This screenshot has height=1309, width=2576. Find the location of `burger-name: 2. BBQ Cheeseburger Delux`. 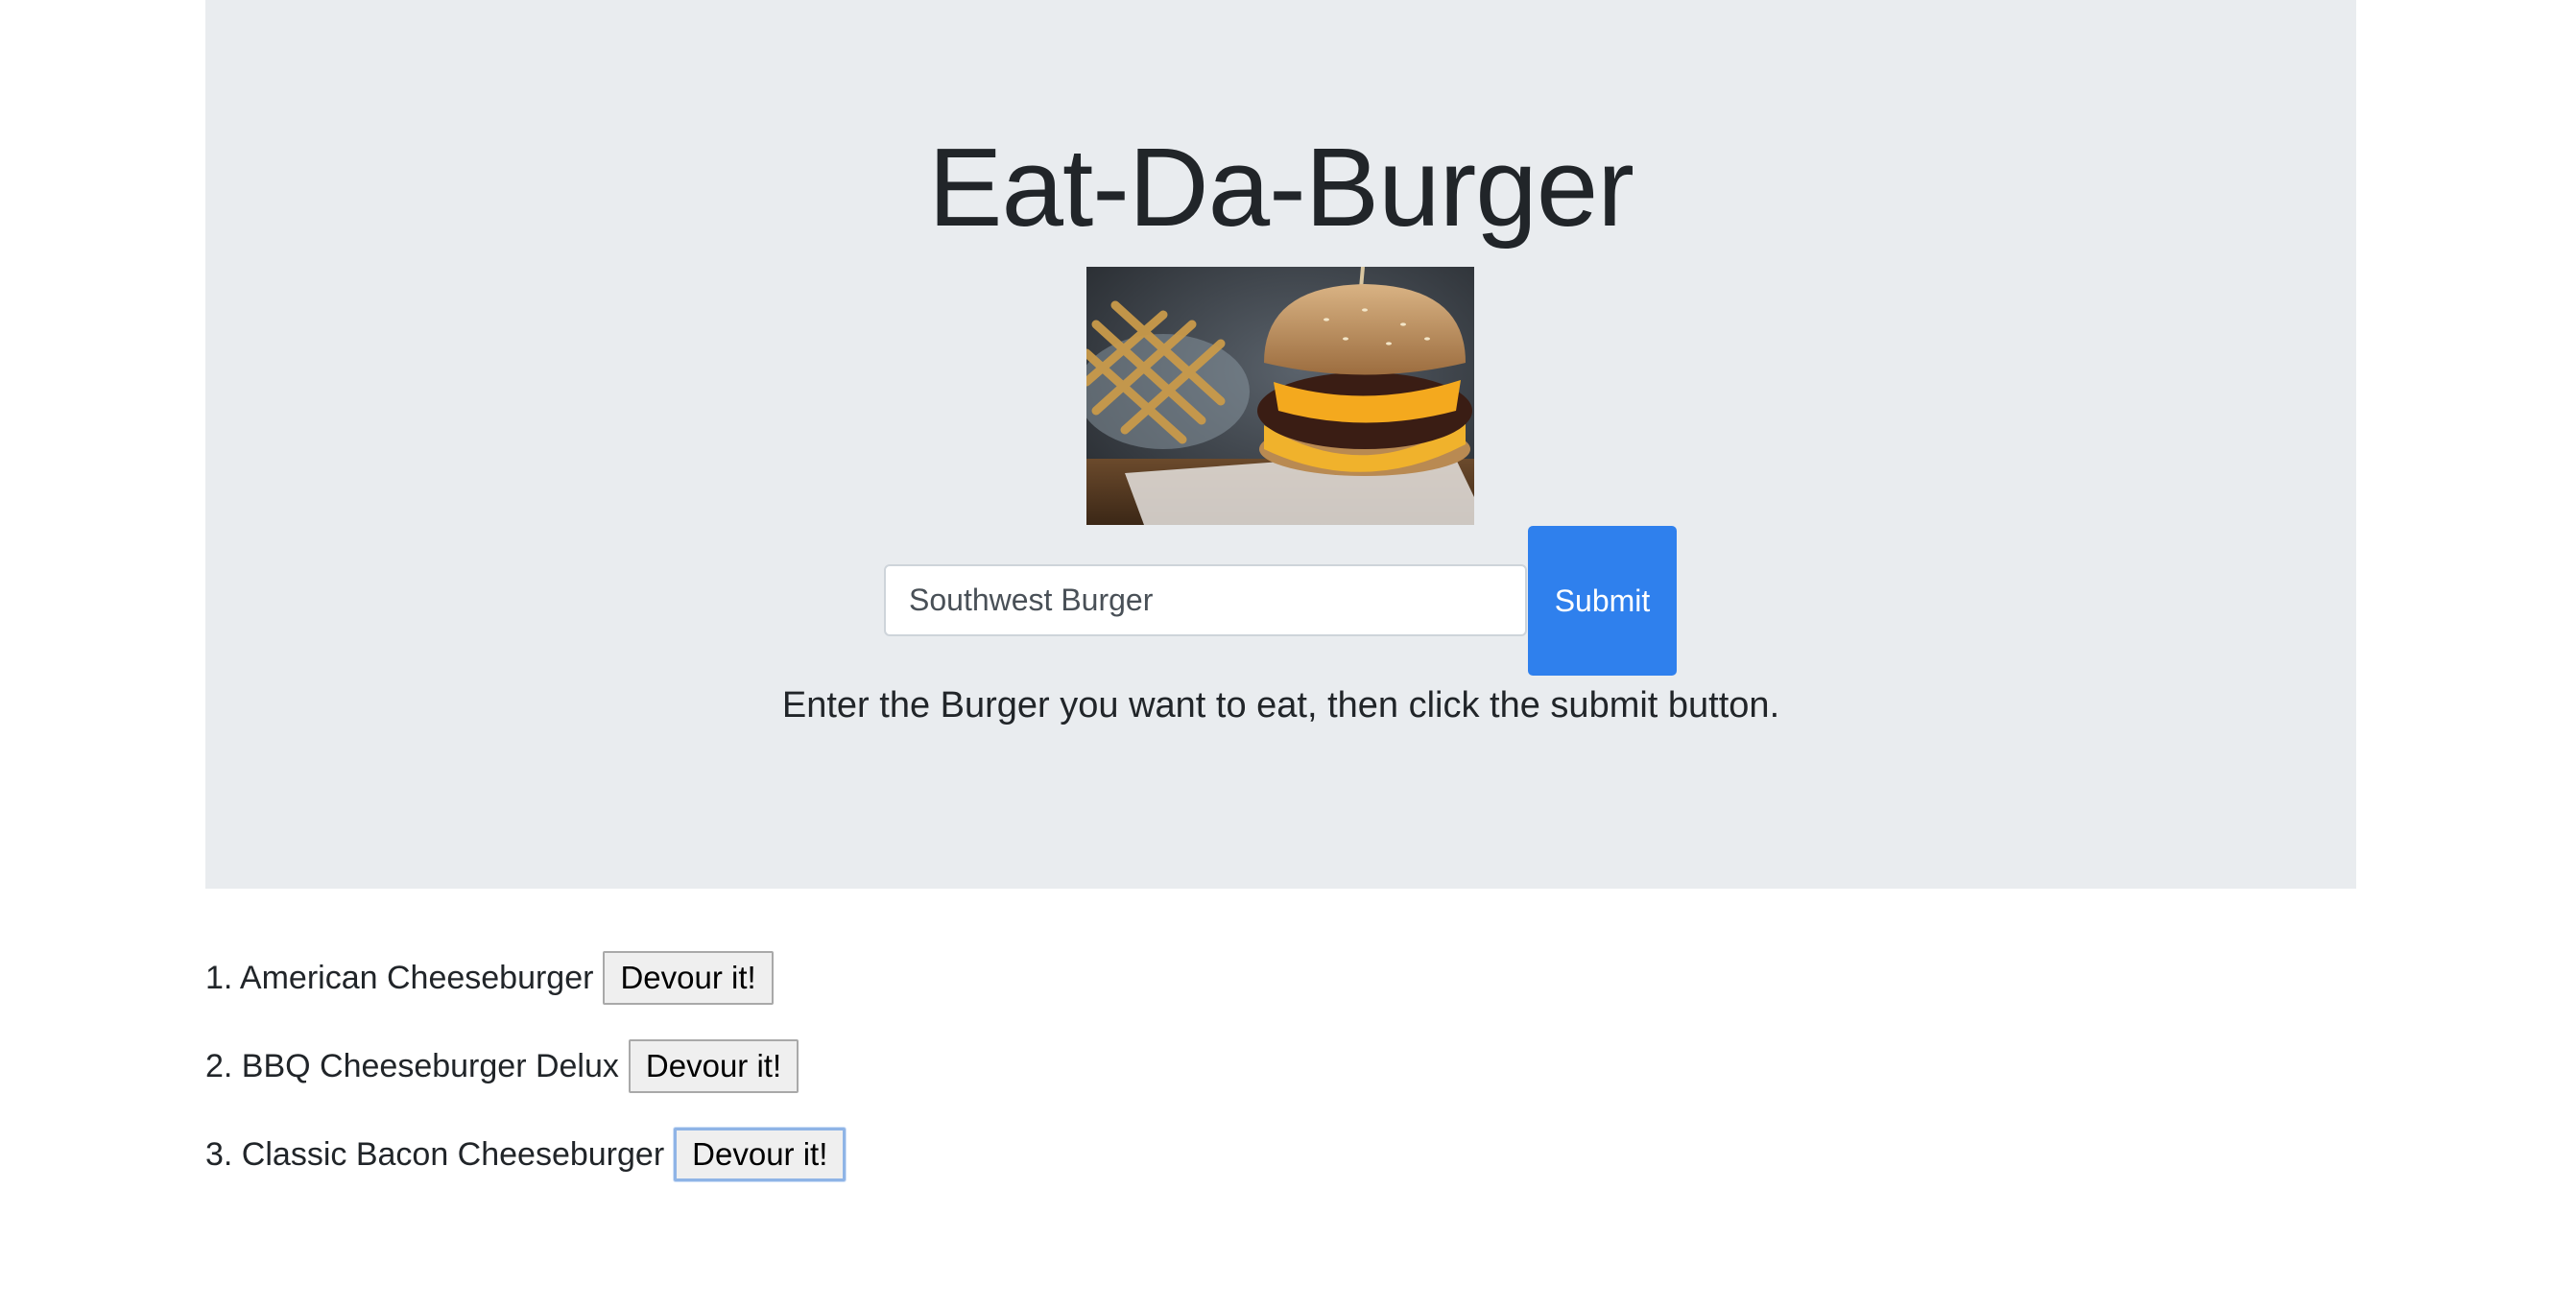

burger-name: 2. BBQ Cheeseburger Delux is located at coordinates (412, 1066).